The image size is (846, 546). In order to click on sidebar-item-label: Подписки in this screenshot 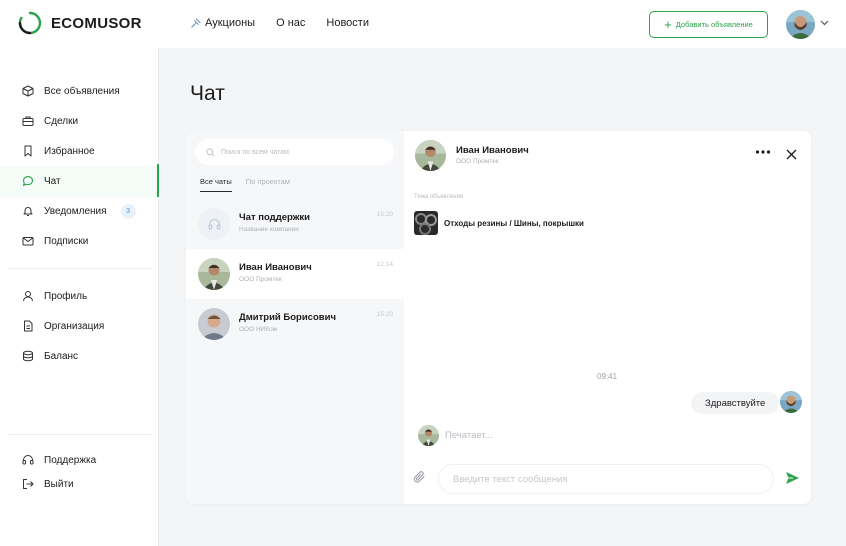, I will do `click(66, 241)`.